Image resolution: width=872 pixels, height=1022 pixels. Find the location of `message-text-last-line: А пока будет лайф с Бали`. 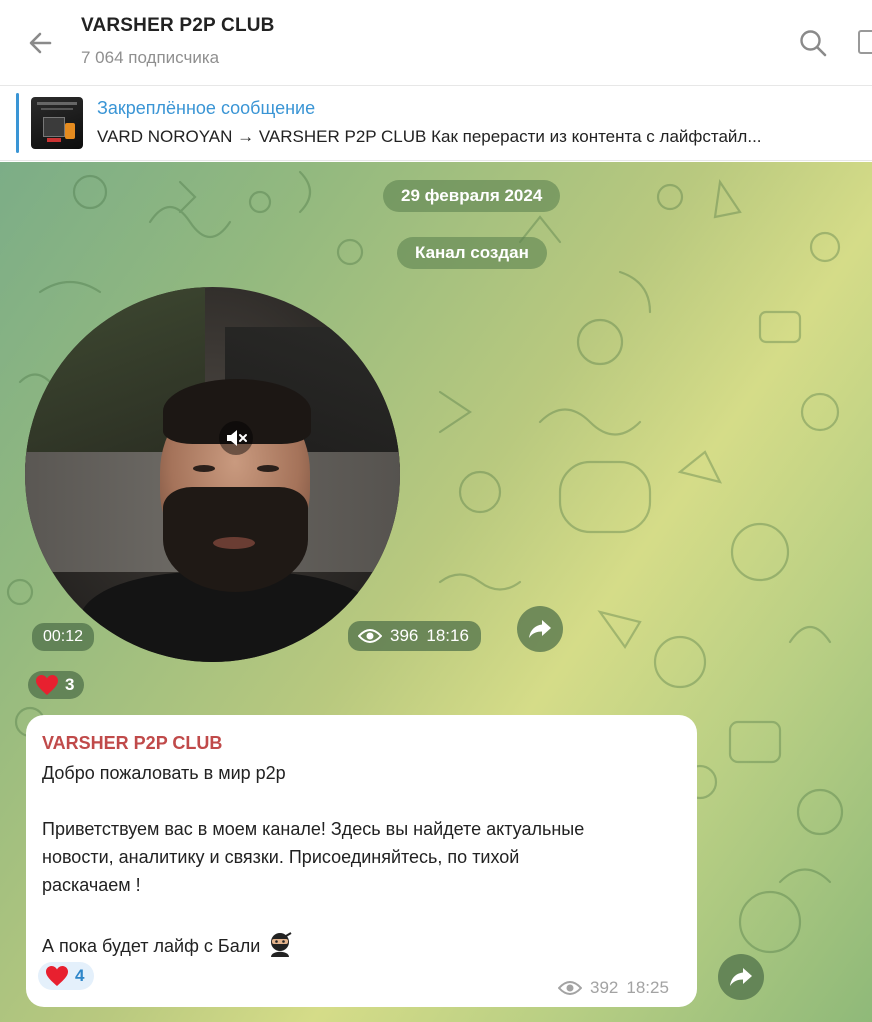

message-text-last-line: А пока будет лайф с Бали is located at coordinates (167, 944).